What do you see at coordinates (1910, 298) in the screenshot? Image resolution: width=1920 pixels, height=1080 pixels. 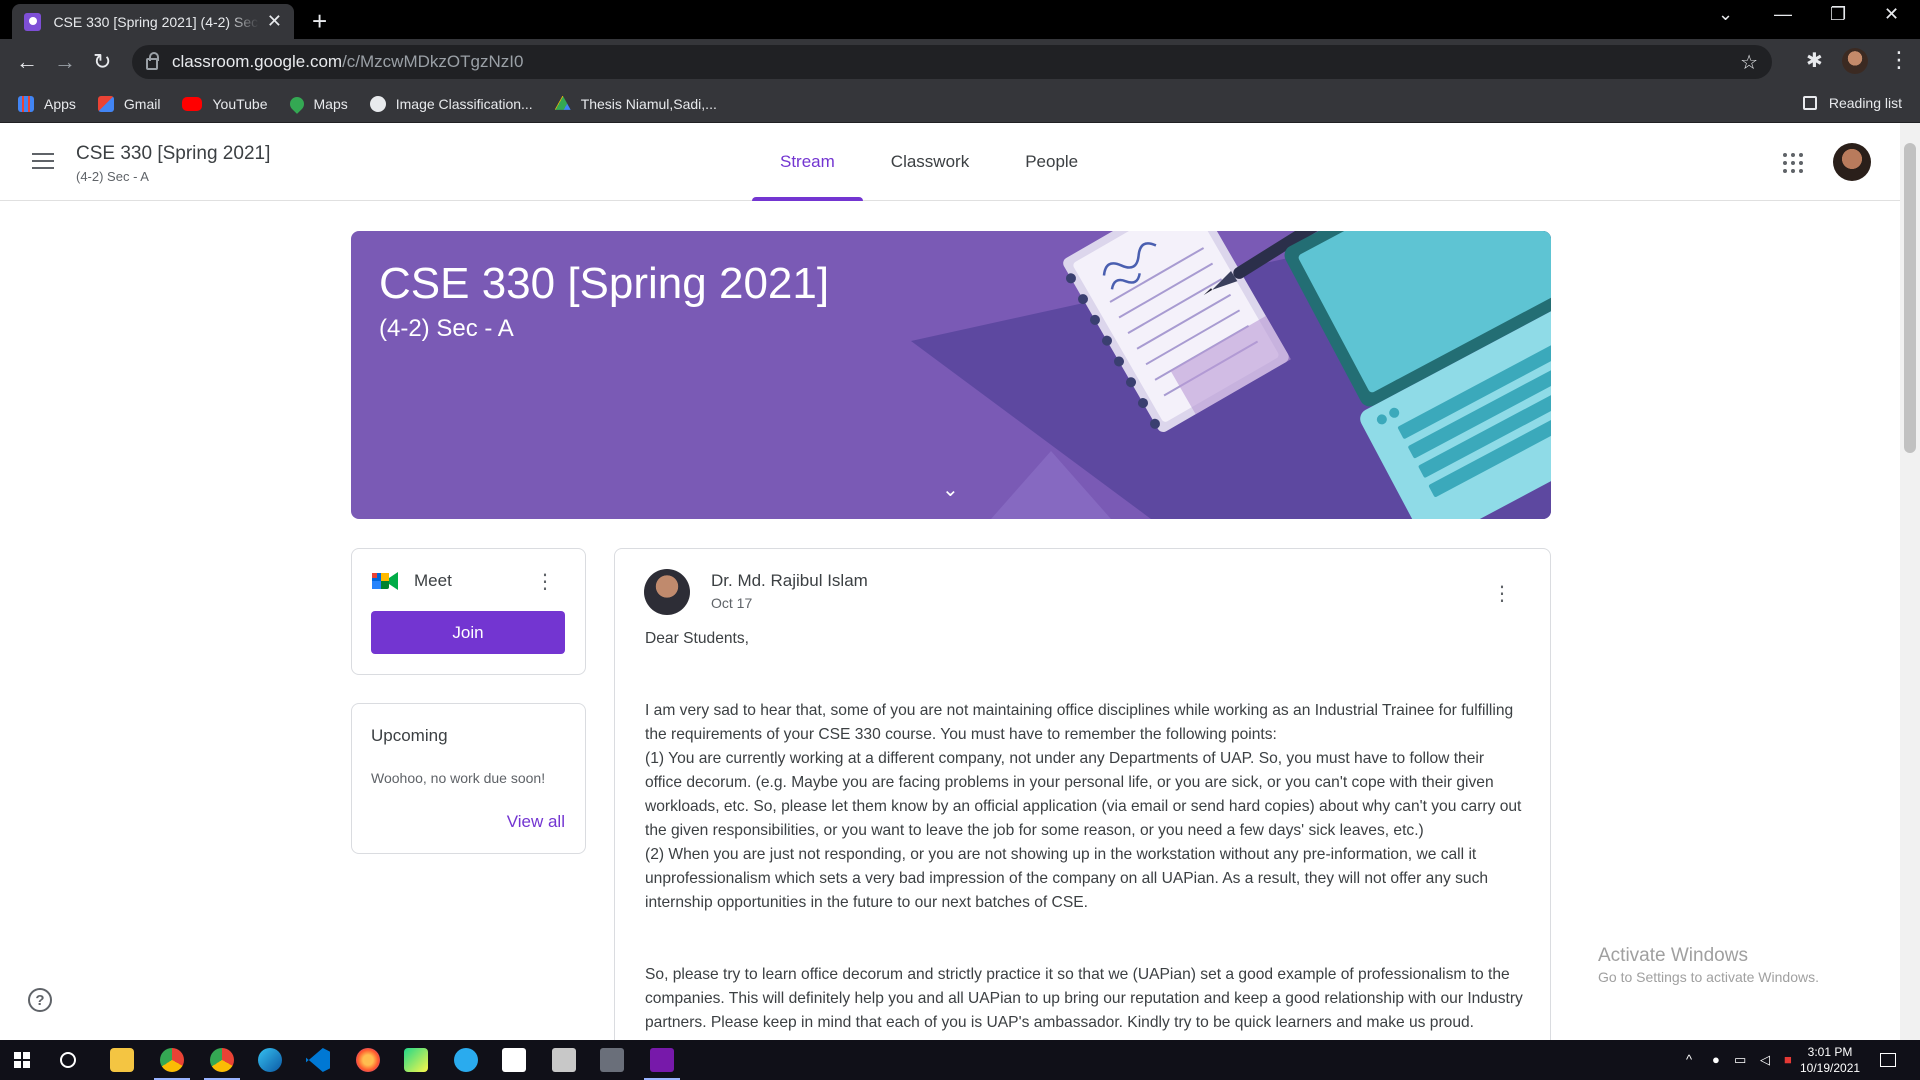 I see `scrollbar-thumb` at bounding box center [1910, 298].